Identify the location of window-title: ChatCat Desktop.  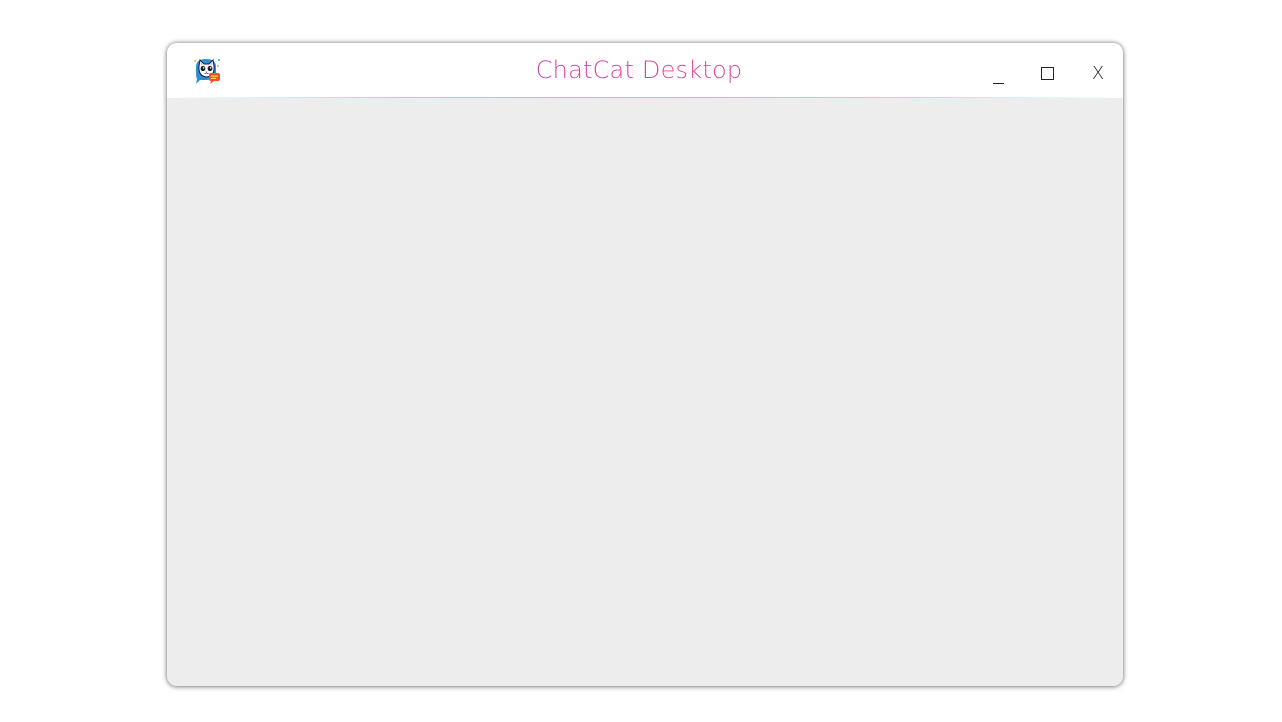
(608, 70).